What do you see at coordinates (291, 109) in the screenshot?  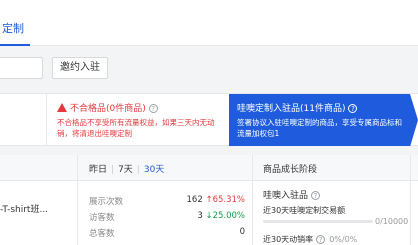 I see `featured-title: 哇噢定制入驻品(11件商品)` at bounding box center [291, 109].